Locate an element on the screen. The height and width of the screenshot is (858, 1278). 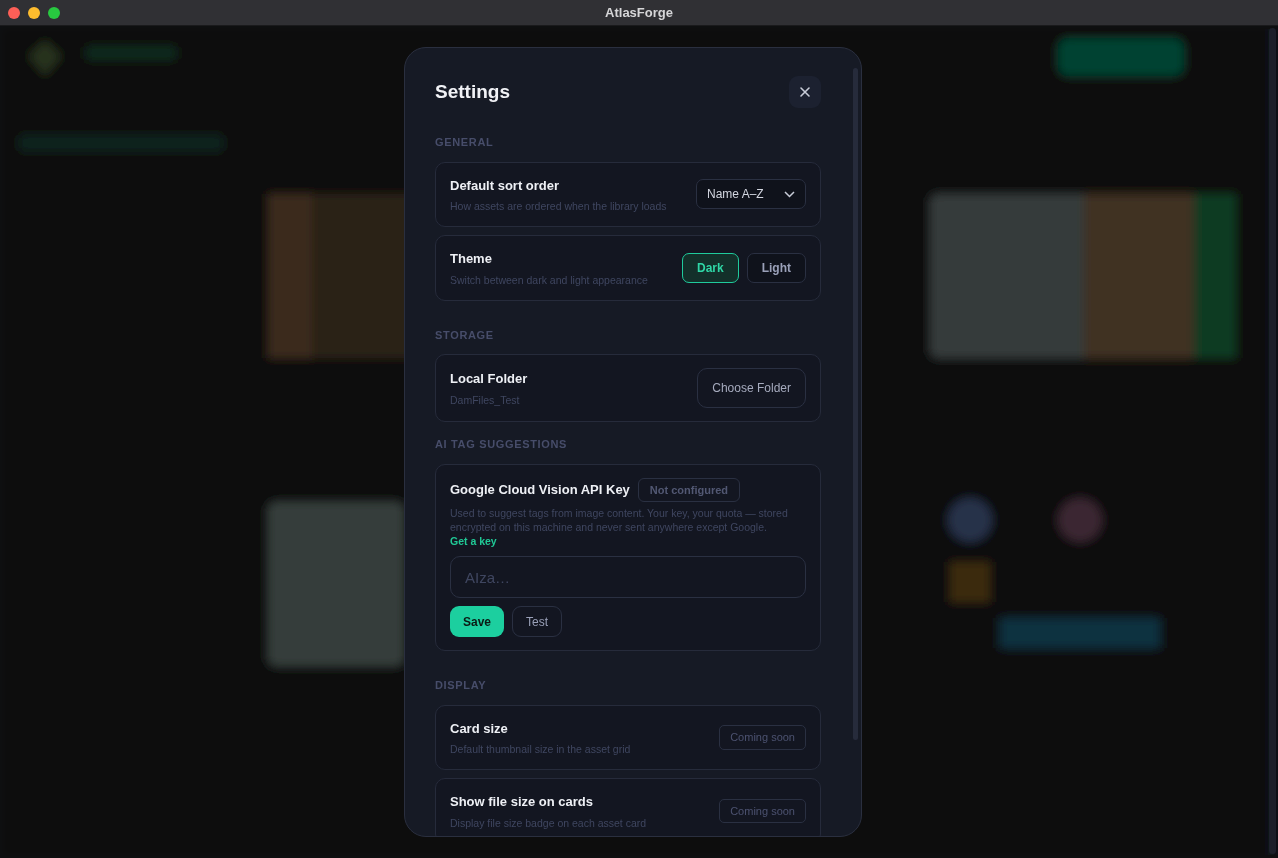
close-button is located at coordinates (805, 92).